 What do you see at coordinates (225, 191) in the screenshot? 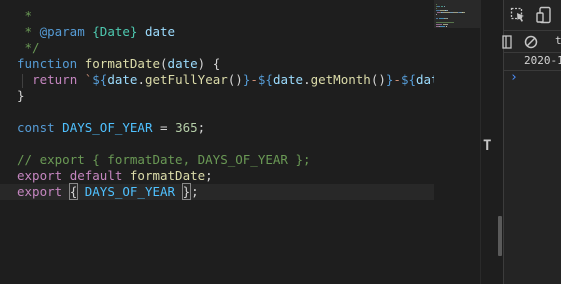
I see `code-line: export { DAYS_OF_YEAR };` at bounding box center [225, 191].